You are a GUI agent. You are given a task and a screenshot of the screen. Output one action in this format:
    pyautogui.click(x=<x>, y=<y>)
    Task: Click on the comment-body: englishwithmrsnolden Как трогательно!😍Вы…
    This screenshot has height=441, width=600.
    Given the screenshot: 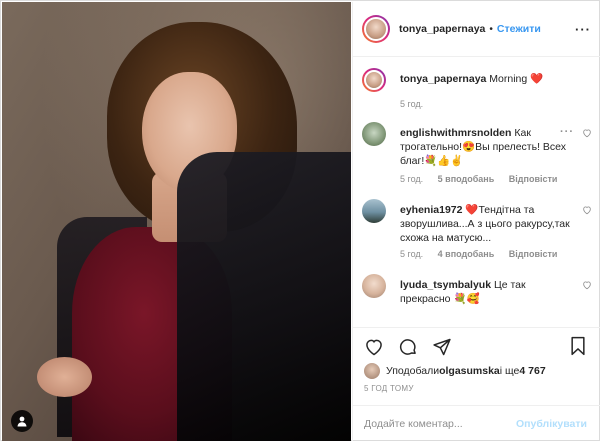 What is the action you would take?
    pyautogui.click(x=485, y=147)
    